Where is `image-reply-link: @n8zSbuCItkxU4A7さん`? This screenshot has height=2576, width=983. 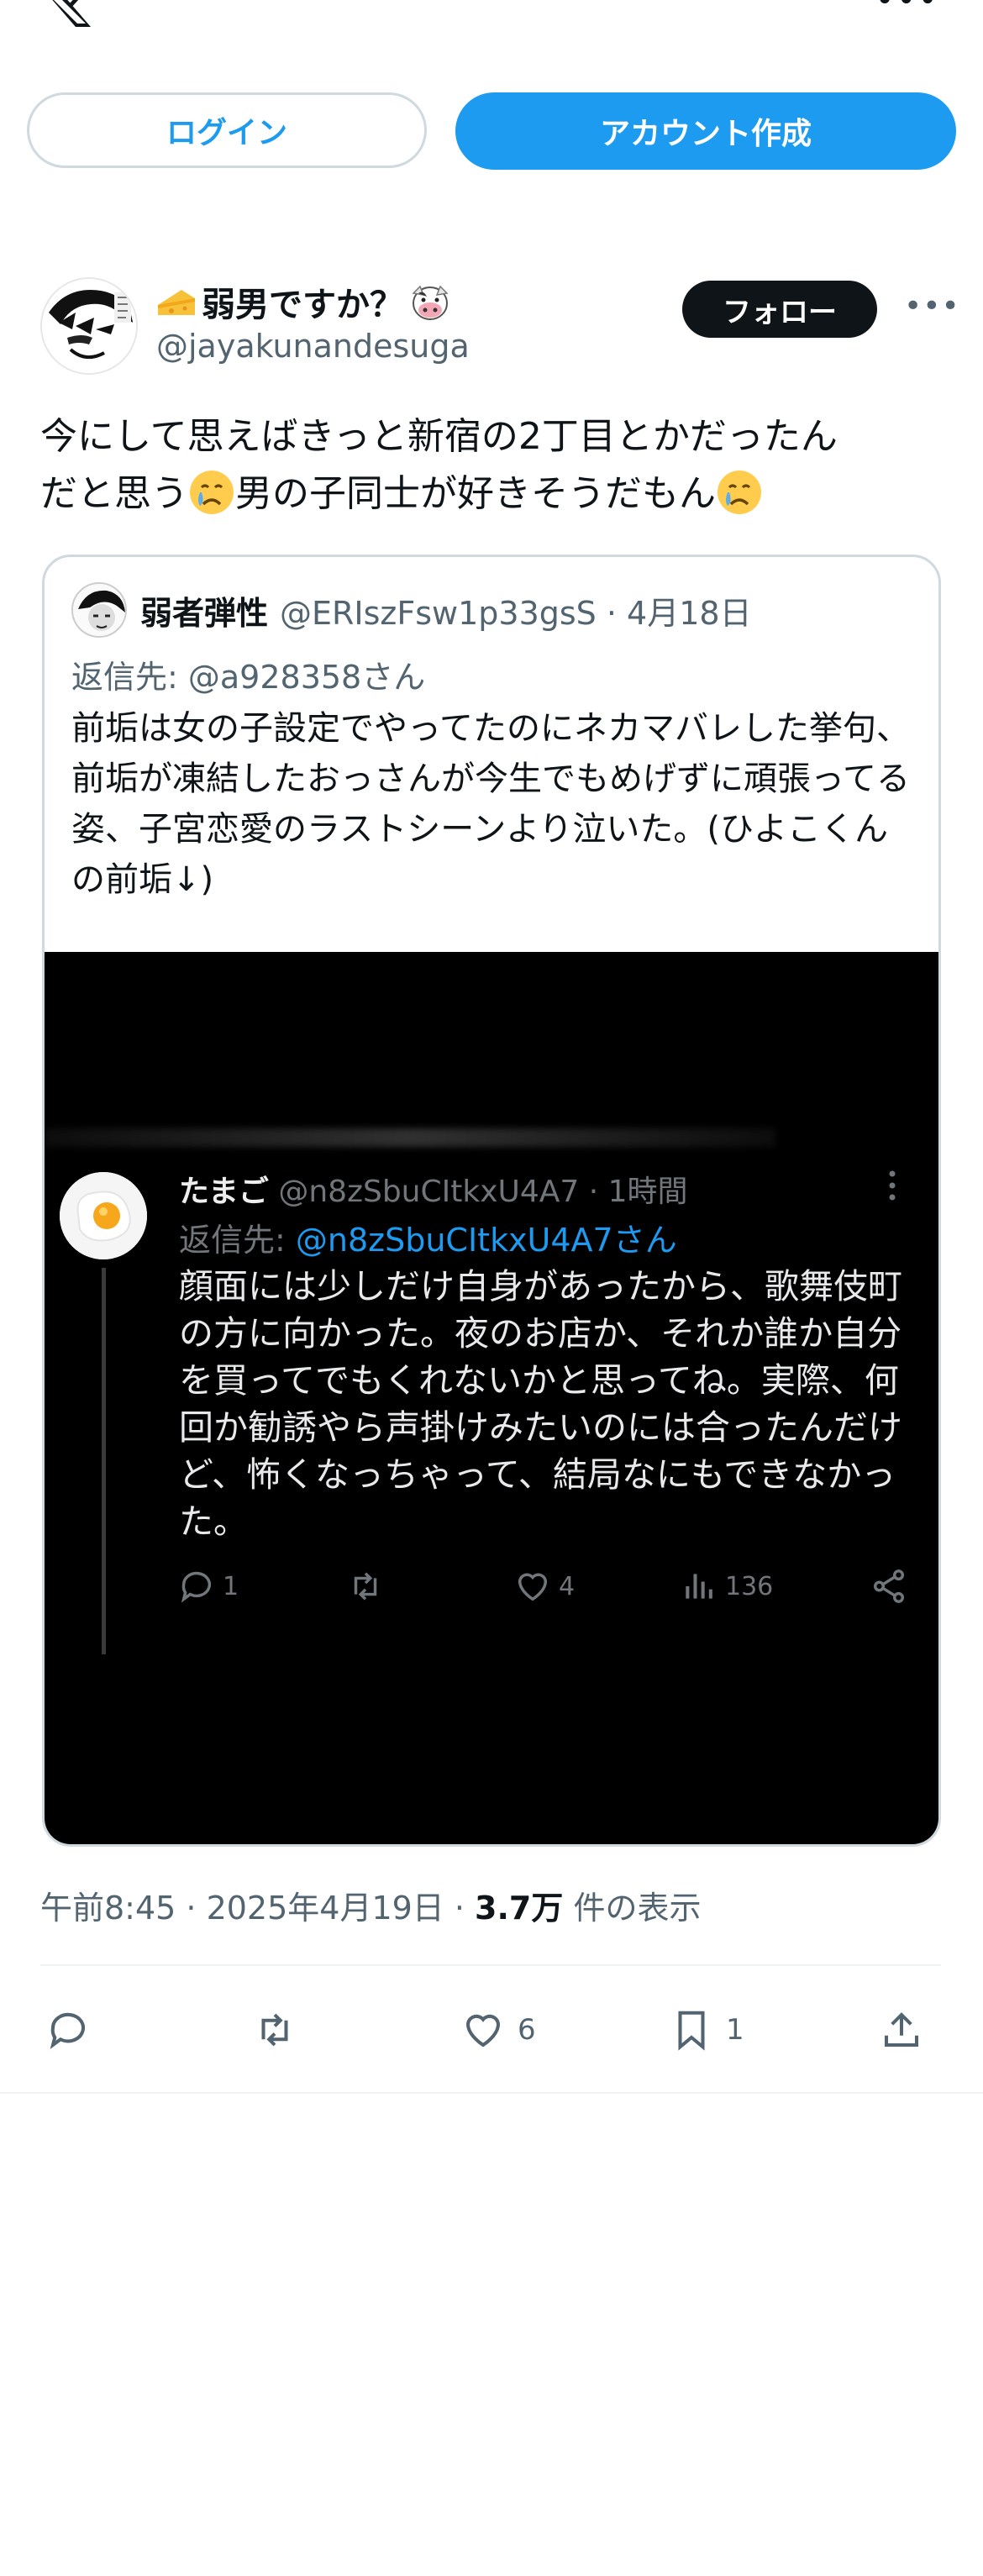
image-reply-link: @n8zSbuCItkxU4A7さん is located at coordinates (486, 1240).